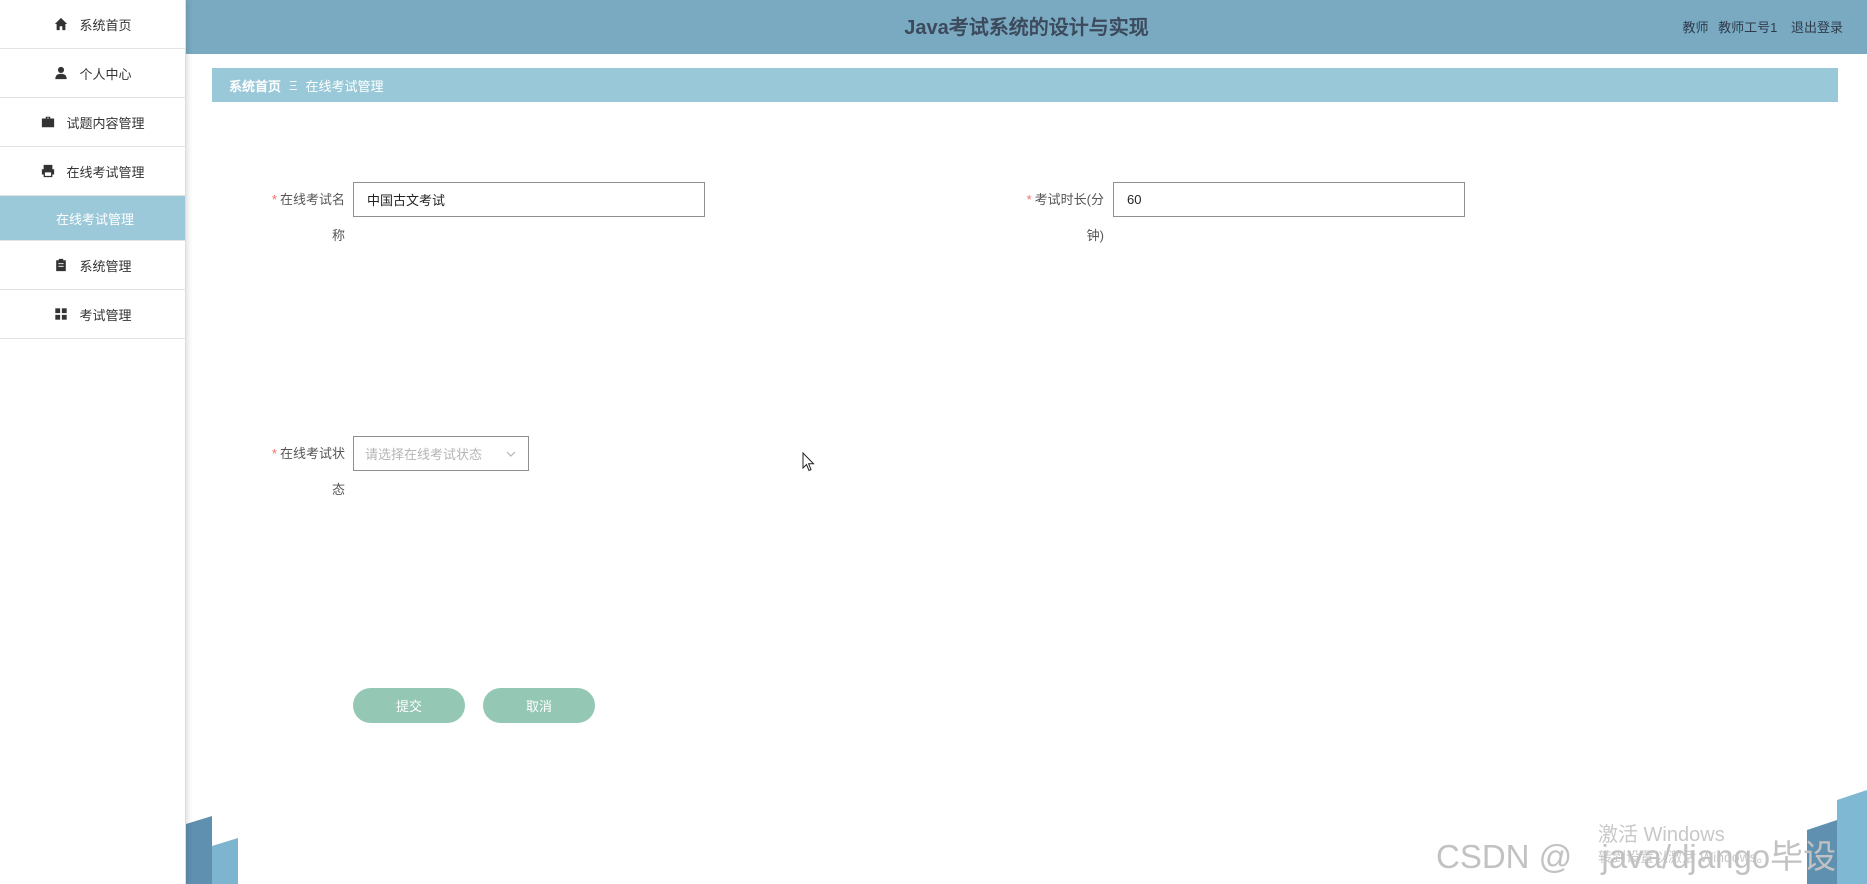 The image size is (1867, 884). I want to click on sidebar-subitem-label: 在线考试管理, so click(95, 219).